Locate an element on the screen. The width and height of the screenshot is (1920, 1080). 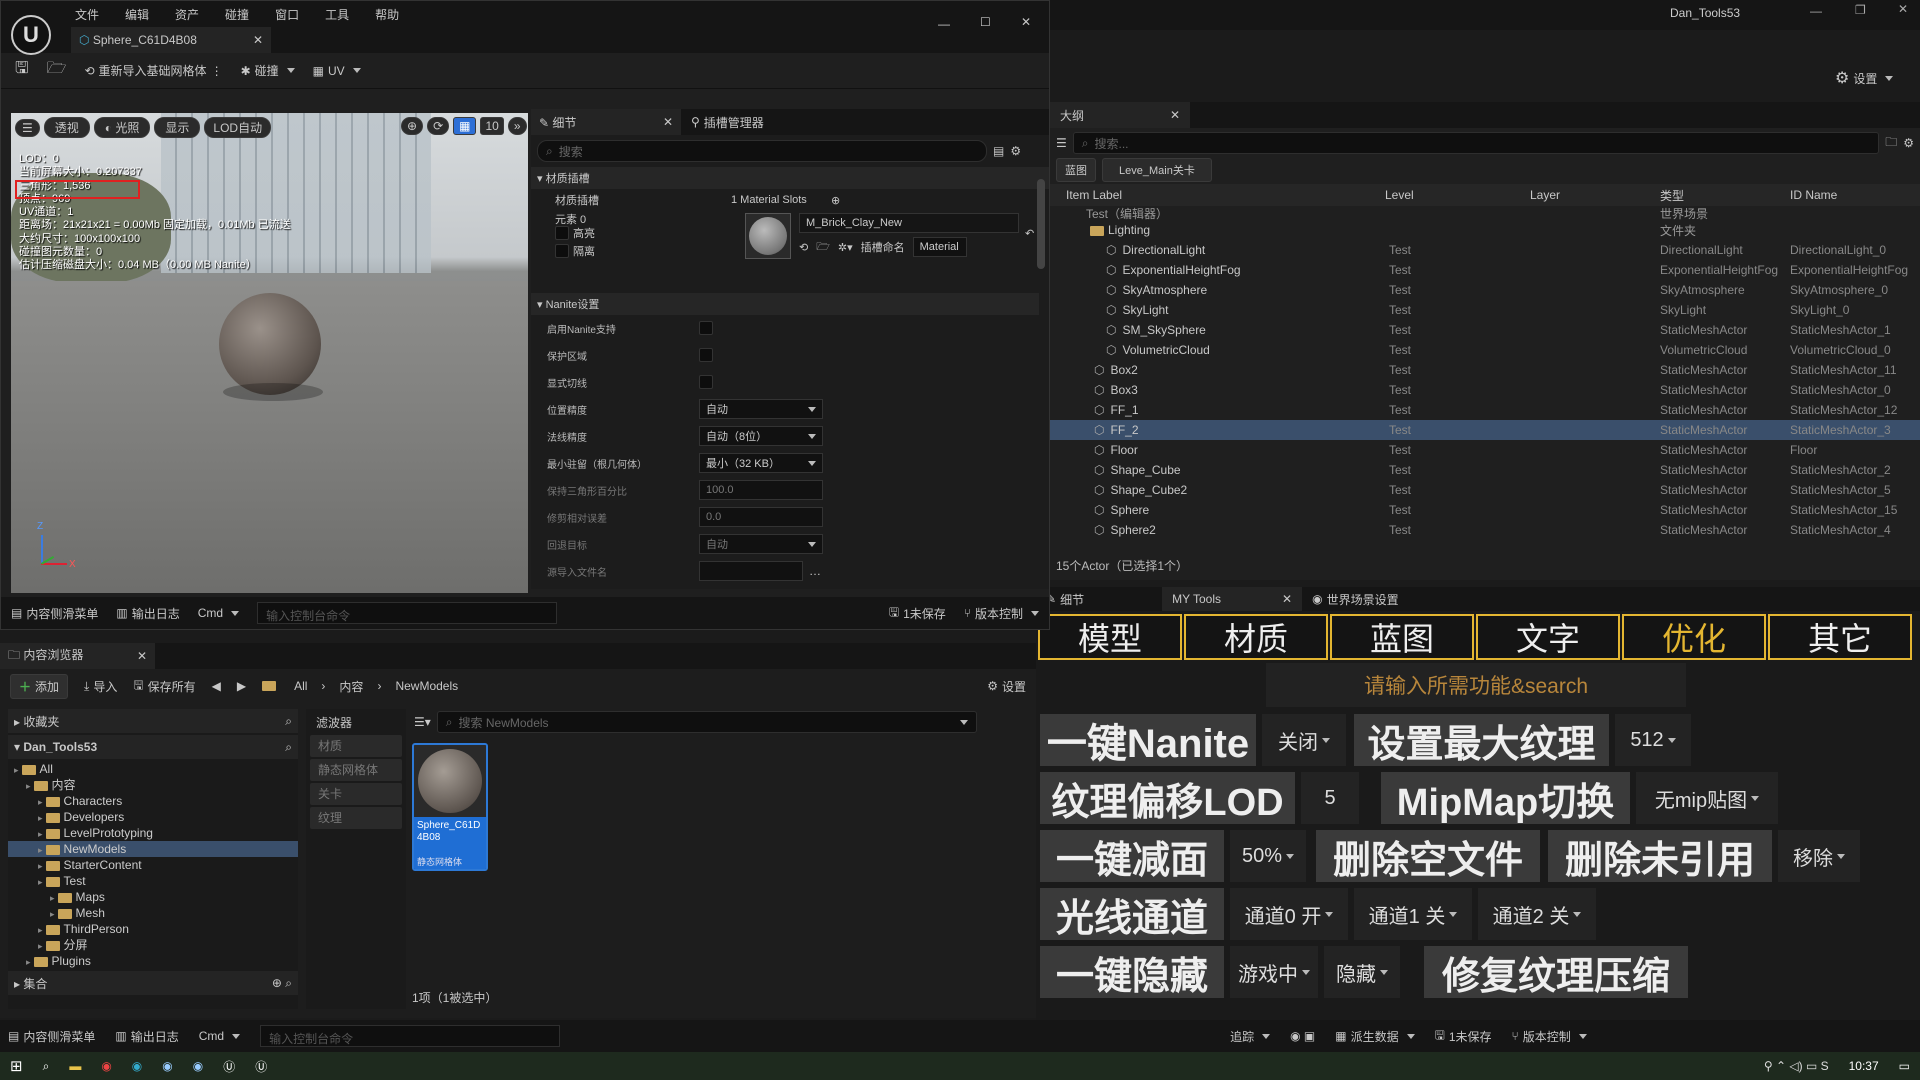
uv-menu: ▦ UV is located at coordinates (337, 71).